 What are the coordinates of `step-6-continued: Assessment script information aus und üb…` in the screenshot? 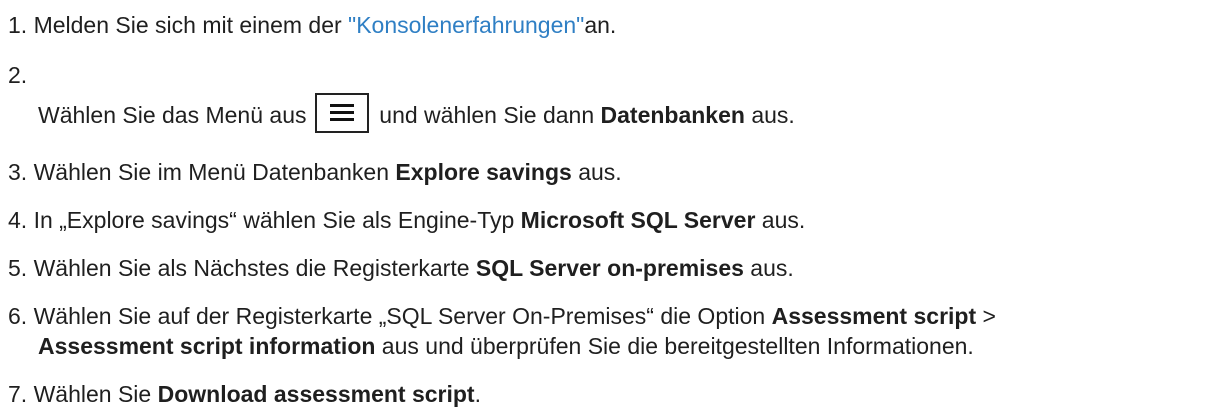 It's located at (506, 346).